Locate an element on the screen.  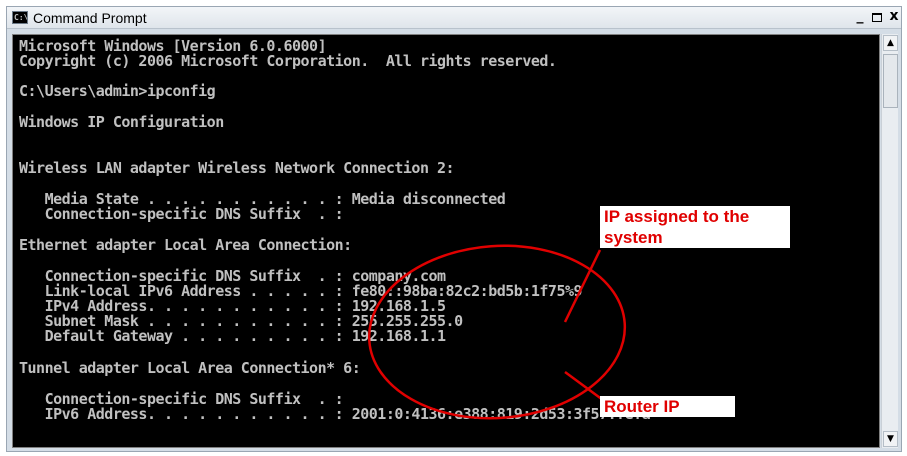
title-bar: C:\ Command Prompt _ x is located at coordinates (454, 18).